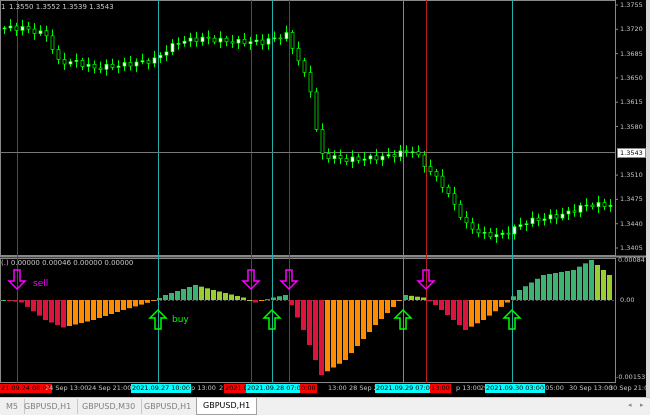  Describe the element at coordinates (405, 388) in the screenshot. I see `time-axis-label: 2021.09.29 07:00` at that location.